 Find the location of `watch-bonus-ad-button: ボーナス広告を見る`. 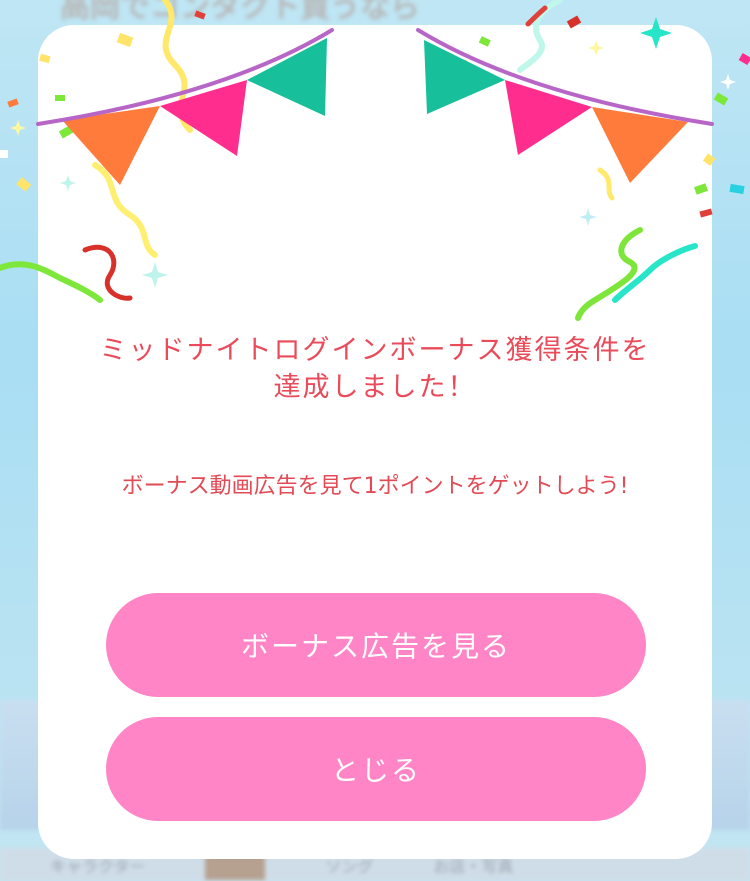

watch-bonus-ad-button: ボーナス広告を見る is located at coordinates (376, 645).